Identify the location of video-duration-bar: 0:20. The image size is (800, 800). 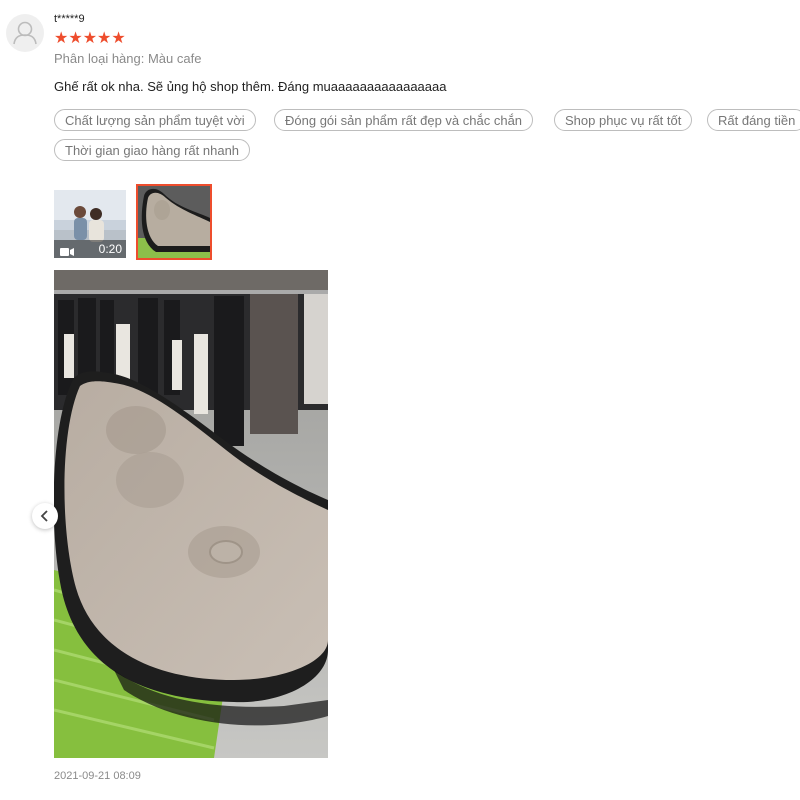
(90, 249).